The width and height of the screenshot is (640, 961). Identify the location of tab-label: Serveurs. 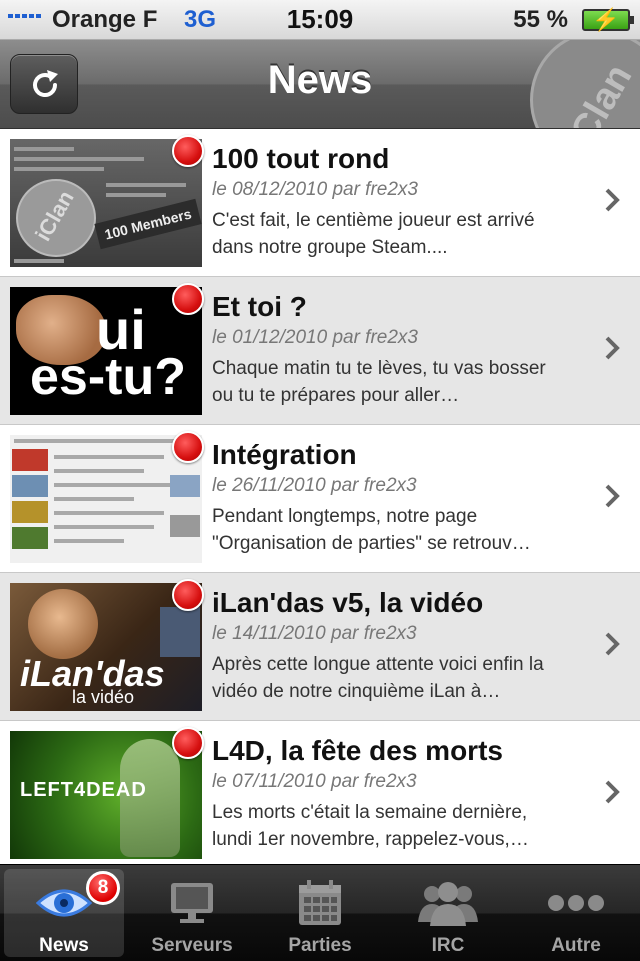
(192, 945).